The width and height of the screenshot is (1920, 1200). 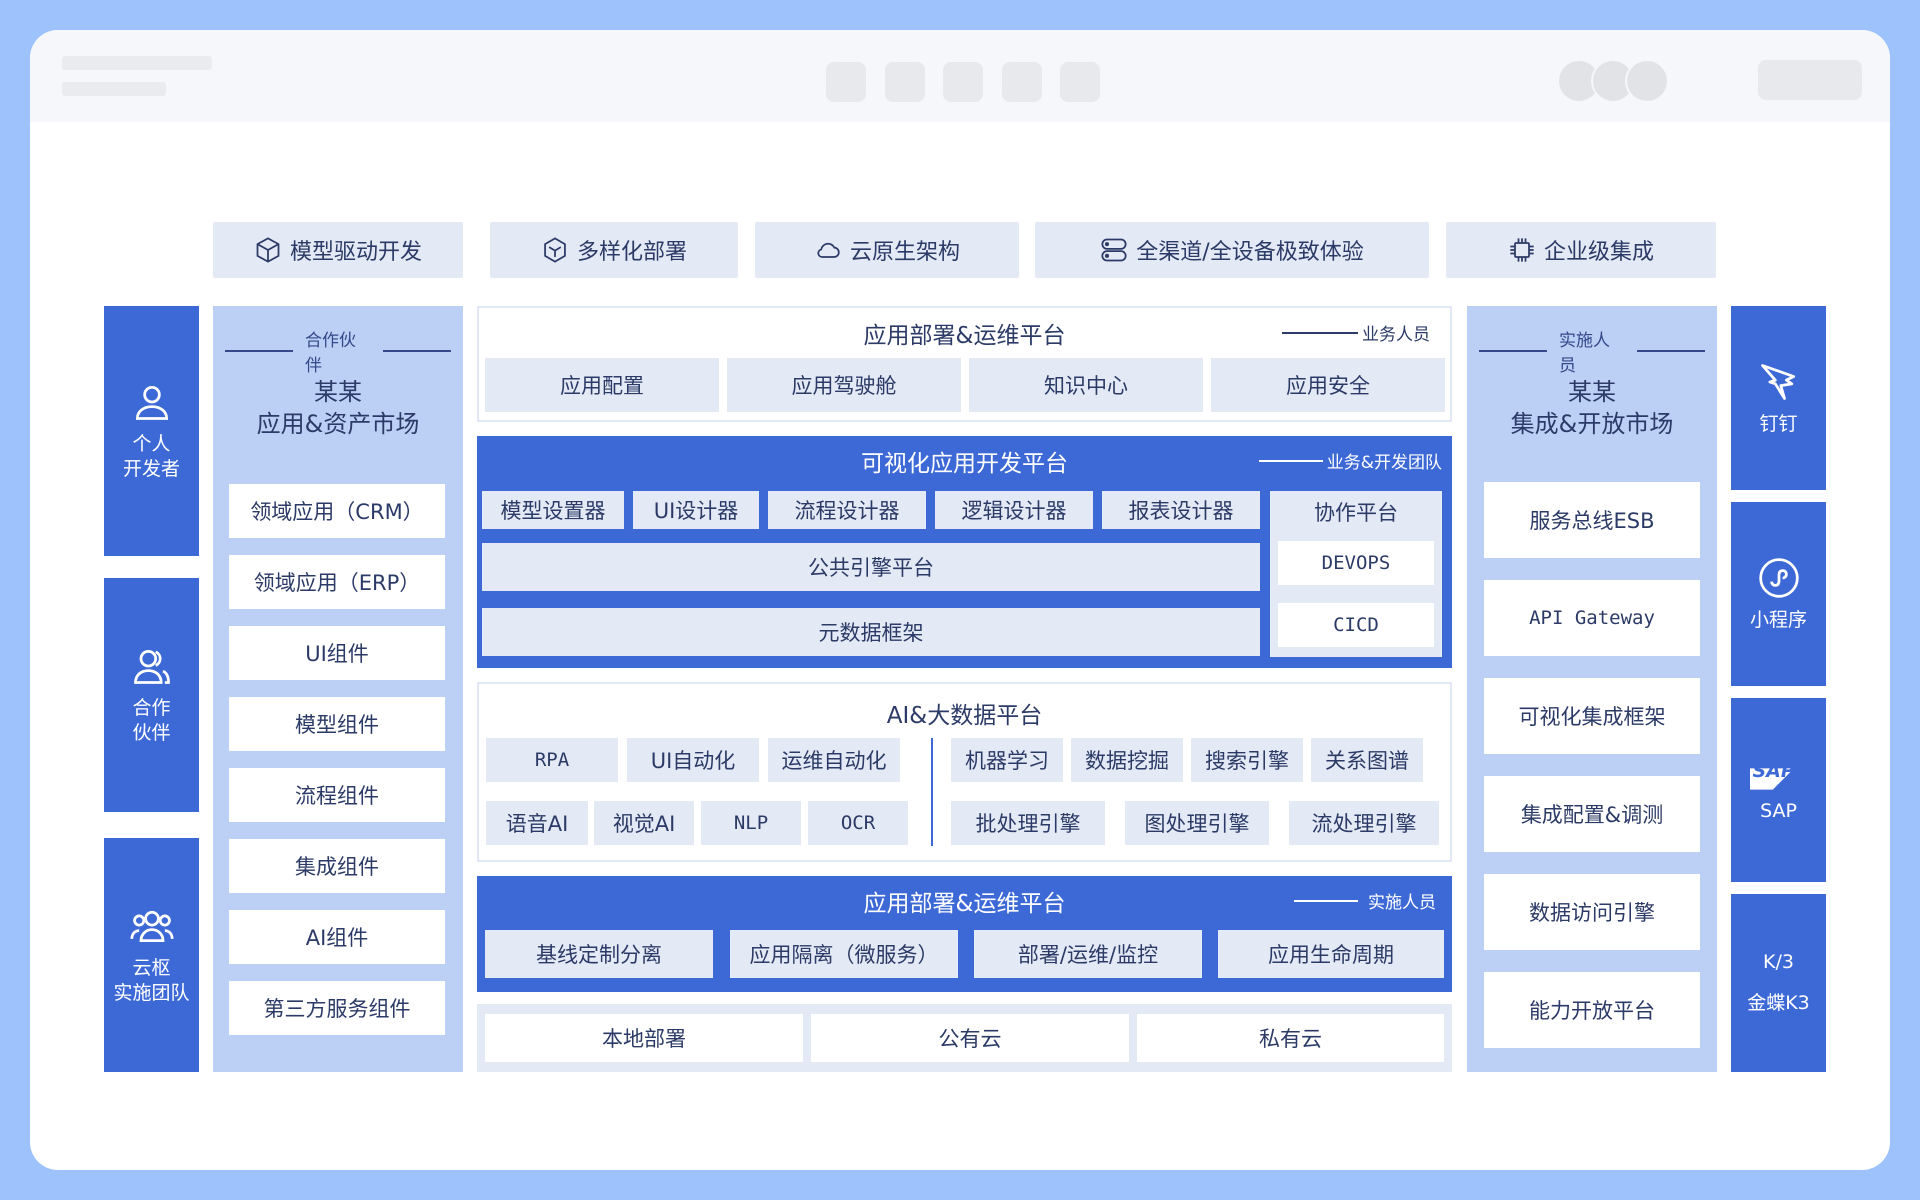 What do you see at coordinates (337, 724) in the screenshot?
I see `market-item: 模型组件` at bounding box center [337, 724].